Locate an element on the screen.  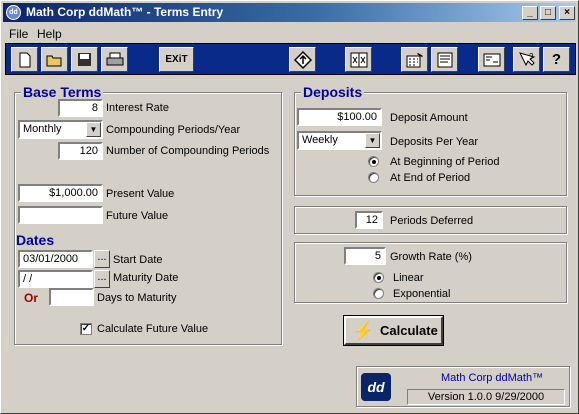
close-button: × is located at coordinates (567, 13).